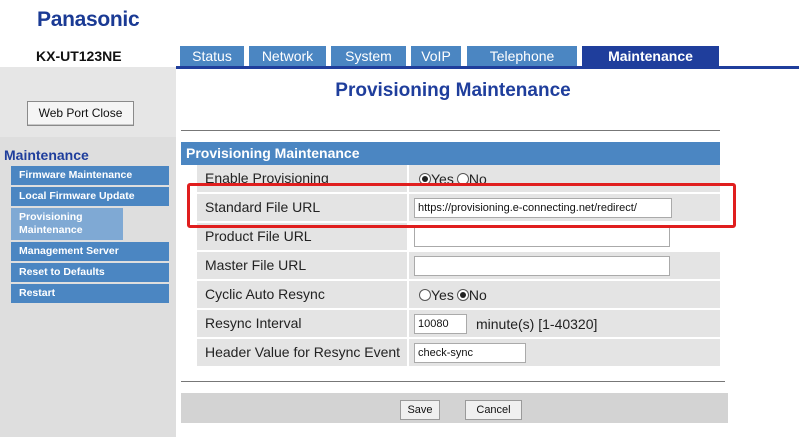  I want to click on sidebar-item-local-firmware-update: Local Firmware Update, so click(90, 196).